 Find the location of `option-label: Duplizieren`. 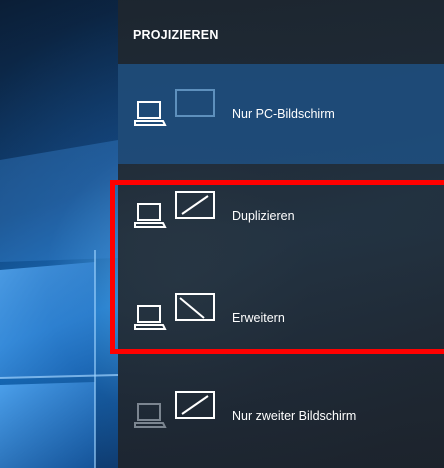

option-label: Duplizieren is located at coordinates (263, 216).